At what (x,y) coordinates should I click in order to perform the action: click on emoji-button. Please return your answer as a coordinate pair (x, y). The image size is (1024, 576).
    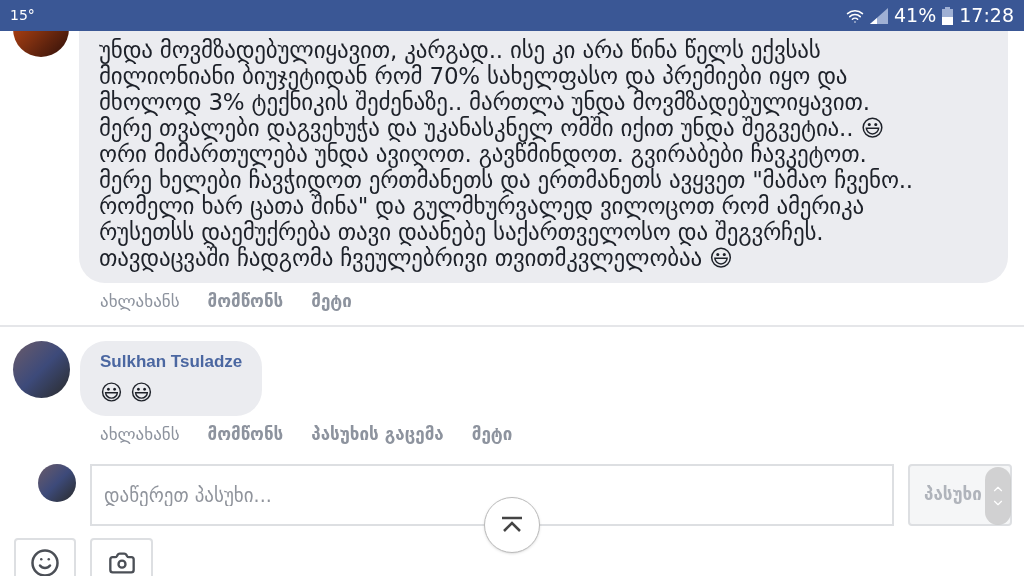
    Looking at the image, I should click on (45, 556).